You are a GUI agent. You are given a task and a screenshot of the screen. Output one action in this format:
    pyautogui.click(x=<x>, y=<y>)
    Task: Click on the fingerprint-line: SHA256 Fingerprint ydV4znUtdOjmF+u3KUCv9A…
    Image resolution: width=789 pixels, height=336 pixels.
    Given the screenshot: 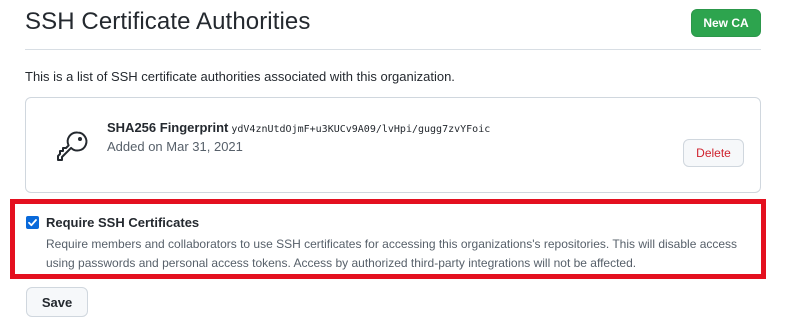 What is the action you would take?
    pyautogui.click(x=298, y=128)
    